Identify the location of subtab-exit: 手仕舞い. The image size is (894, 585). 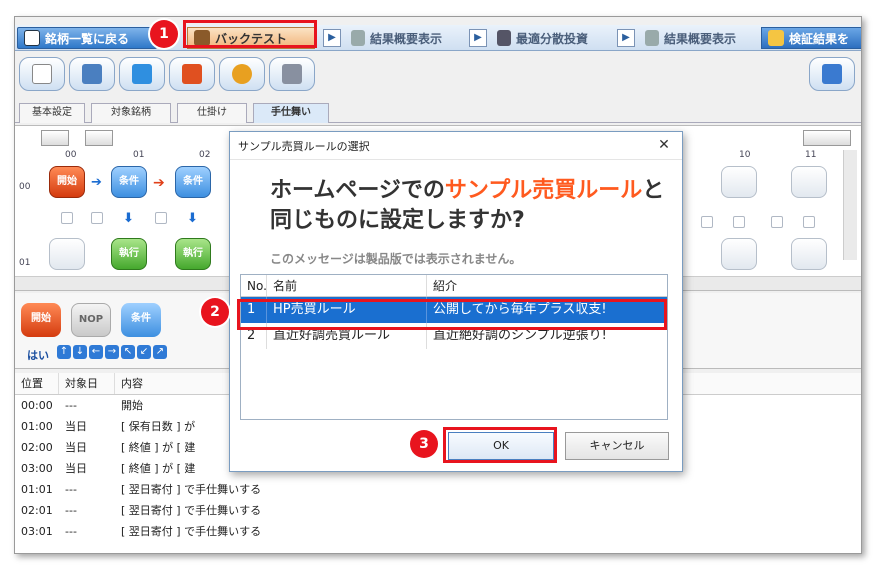
(291, 113).